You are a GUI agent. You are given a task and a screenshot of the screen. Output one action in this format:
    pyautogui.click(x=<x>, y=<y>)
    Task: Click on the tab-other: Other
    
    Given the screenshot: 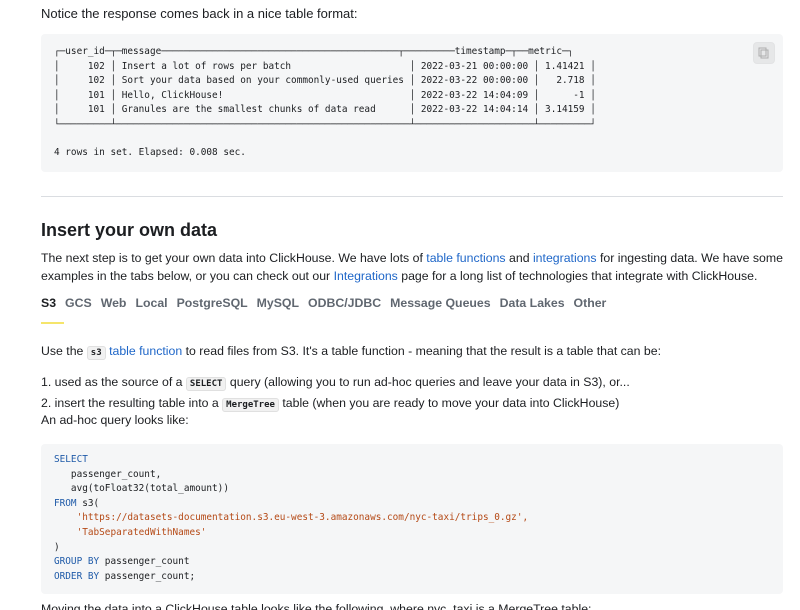 What is the action you would take?
    pyautogui.click(x=590, y=304)
    